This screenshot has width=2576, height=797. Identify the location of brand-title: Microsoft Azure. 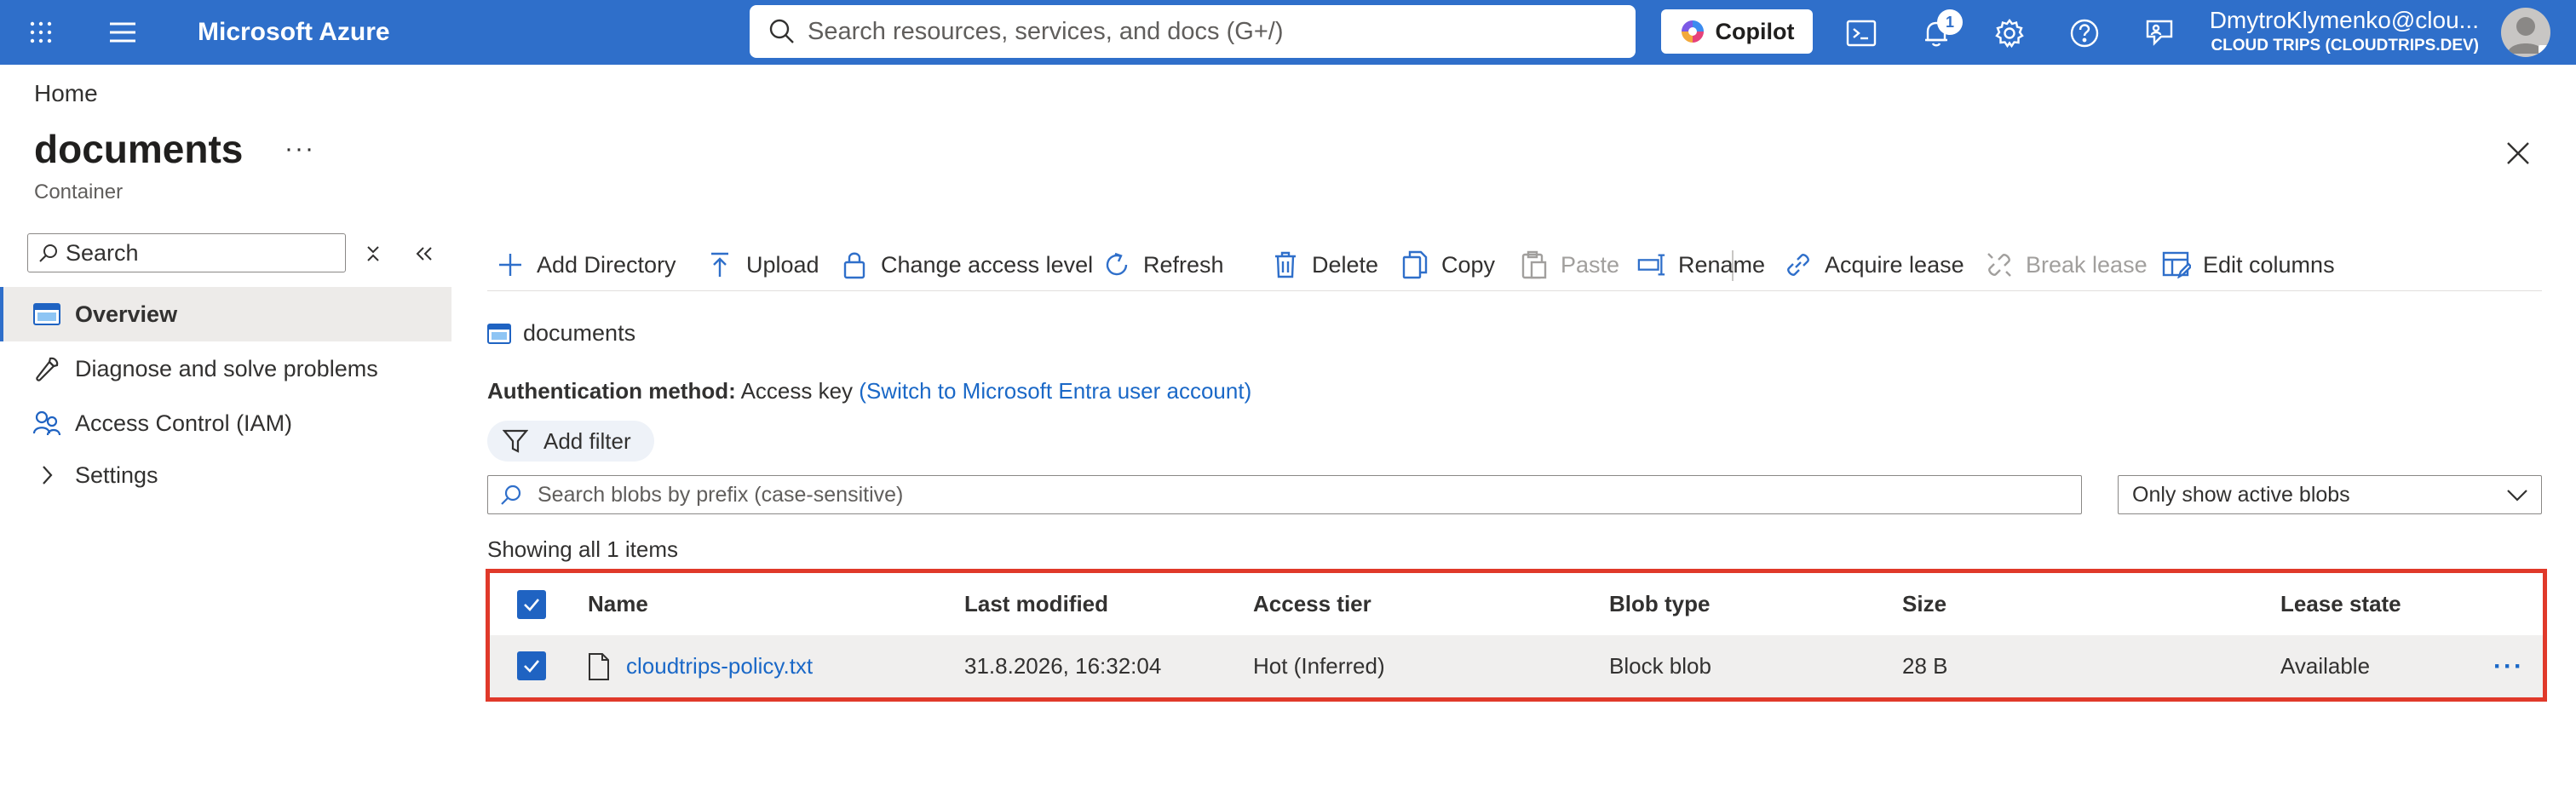
(294, 32).